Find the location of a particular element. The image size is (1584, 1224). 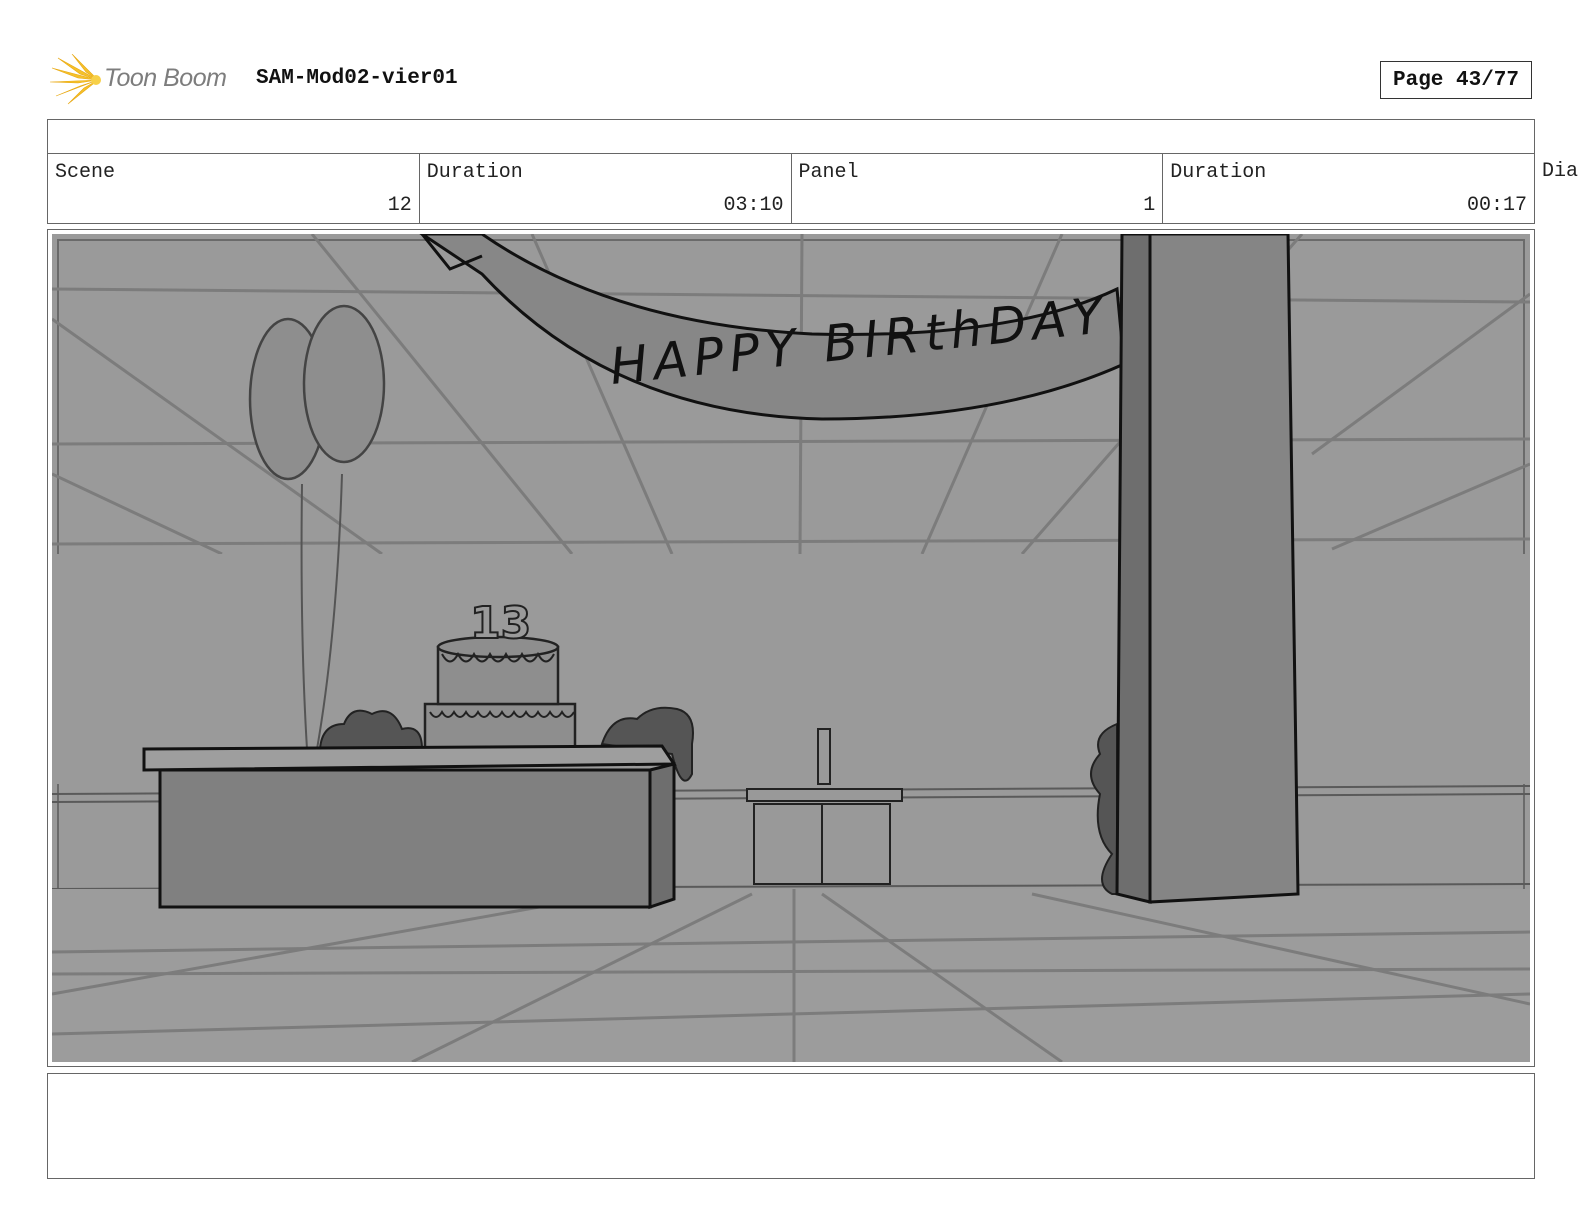

page-indicator: Page 43/77 is located at coordinates (1456, 80).